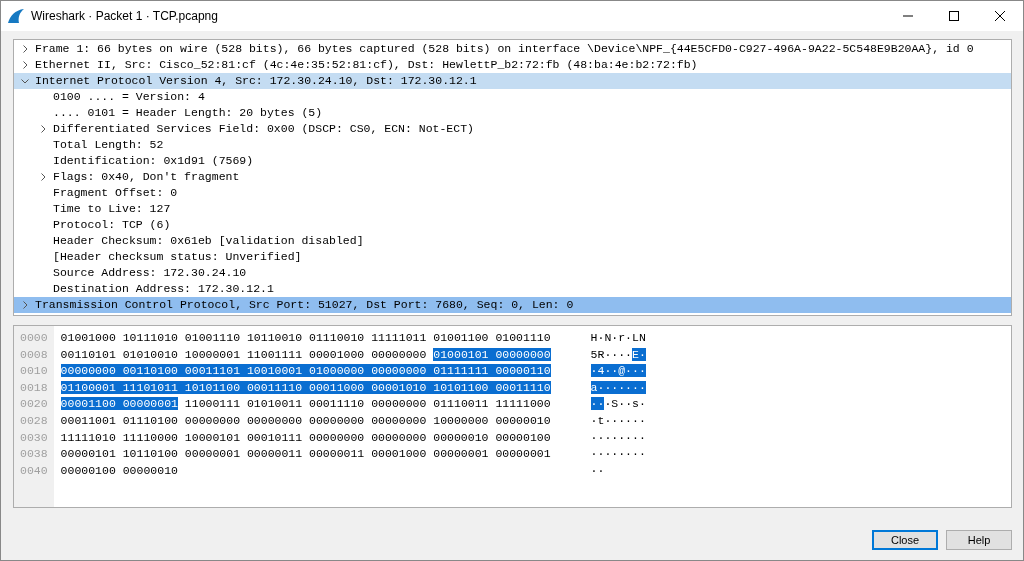  Describe the element at coordinates (305, 437) in the screenshot. I see `hex-bytes: 11111010 11110000 10000101 00010111 00000000 00000000 00000010 00000100` at that location.